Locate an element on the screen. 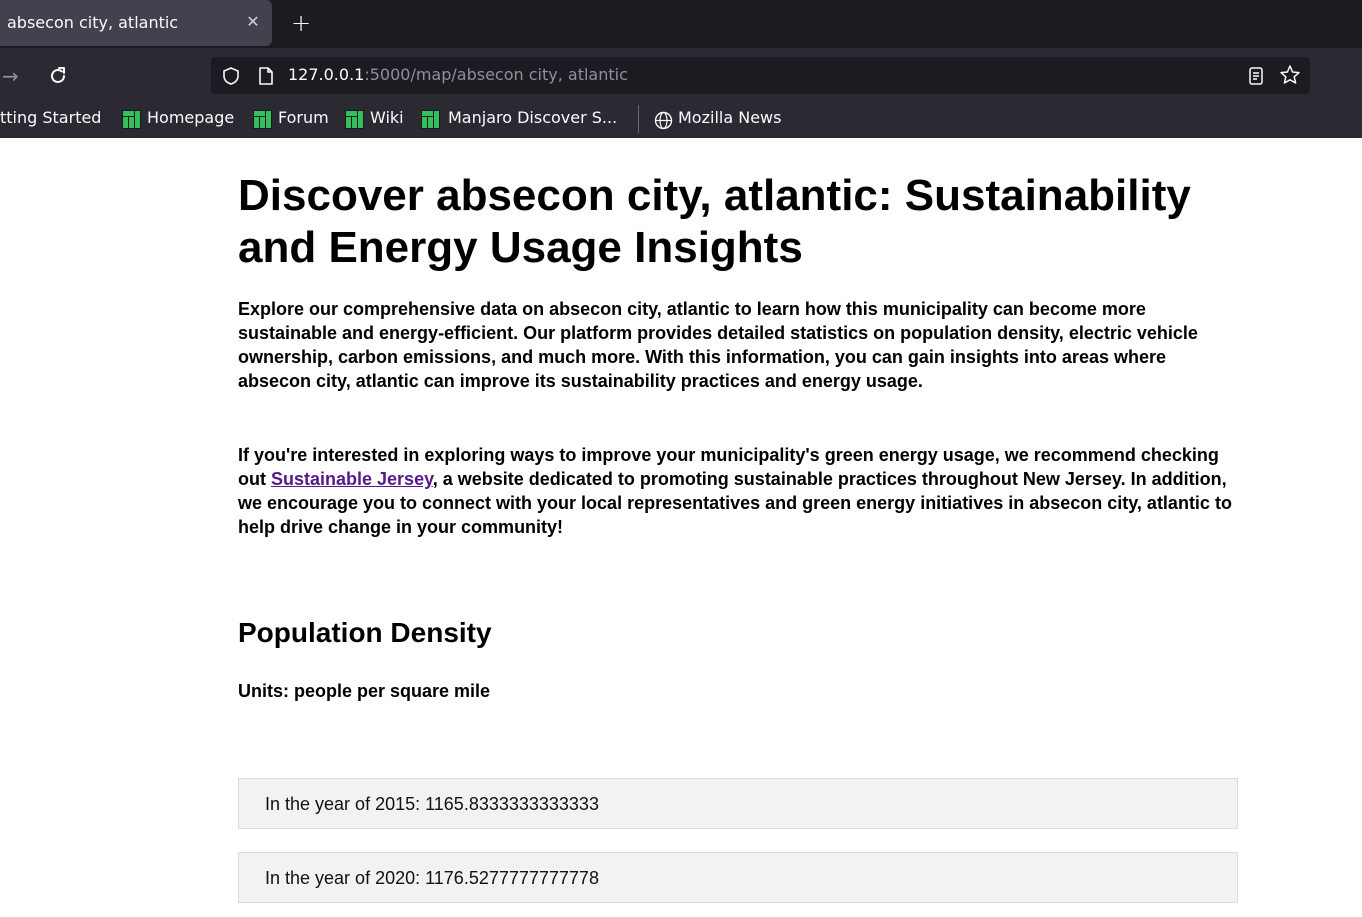 This screenshot has height=917, width=1362. globe-icon is located at coordinates (663, 120).